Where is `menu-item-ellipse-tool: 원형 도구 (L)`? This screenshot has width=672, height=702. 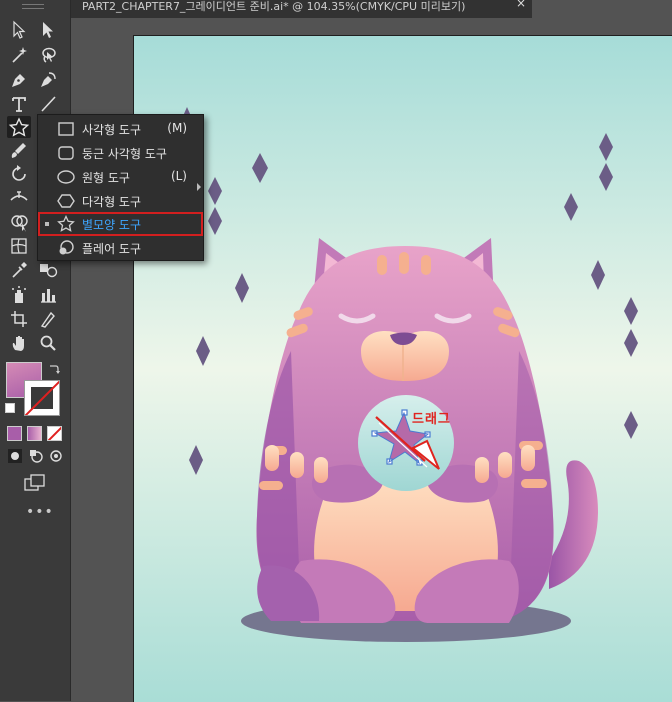 menu-item-ellipse-tool: 원형 도구 (L) is located at coordinates (120, 177).